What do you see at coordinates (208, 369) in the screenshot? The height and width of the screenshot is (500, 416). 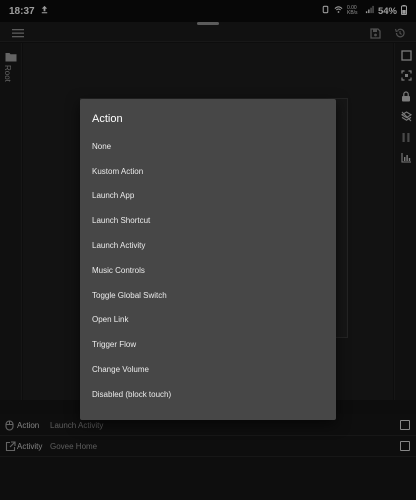 I see `option-change-volume: Change Volume` at bounding box center [208, 369].